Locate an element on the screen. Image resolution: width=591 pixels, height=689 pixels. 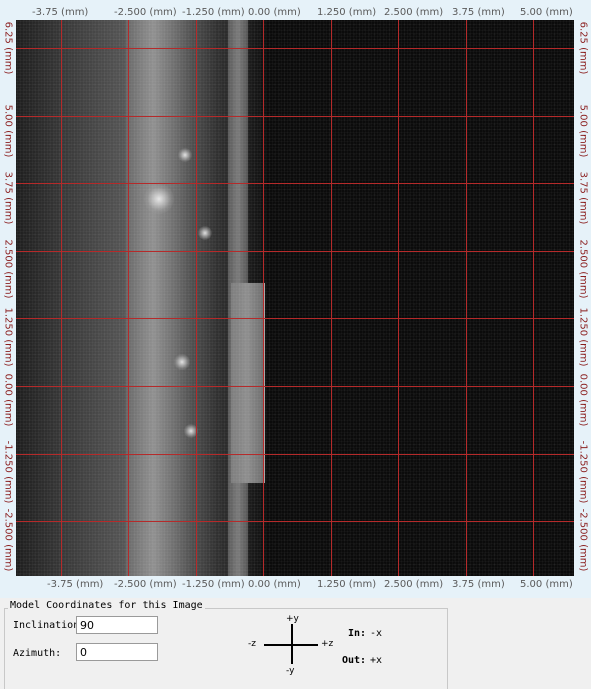
axis-plus-z: +z is located at coordinates (327, 644).